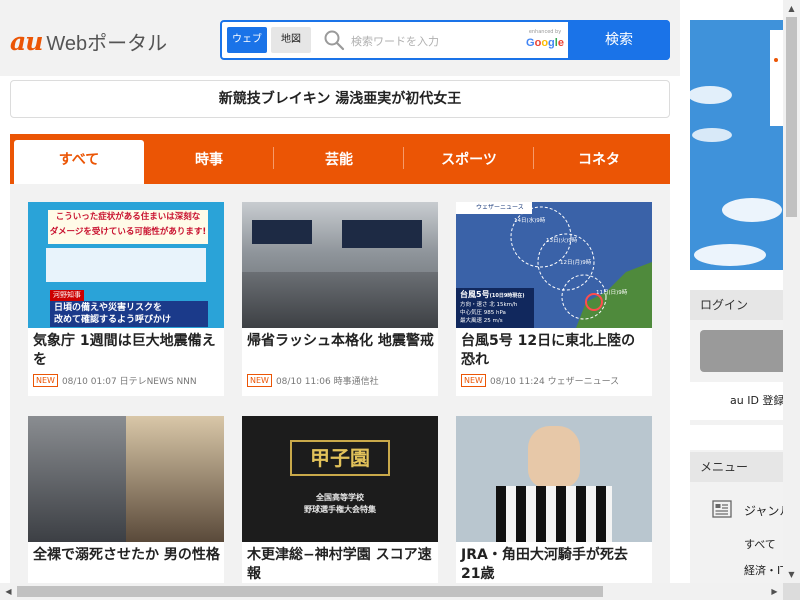  Describe the element at coordinates (545, 32) in the screenshot. I see `google-enhanced-text: enhanced by` at that location.